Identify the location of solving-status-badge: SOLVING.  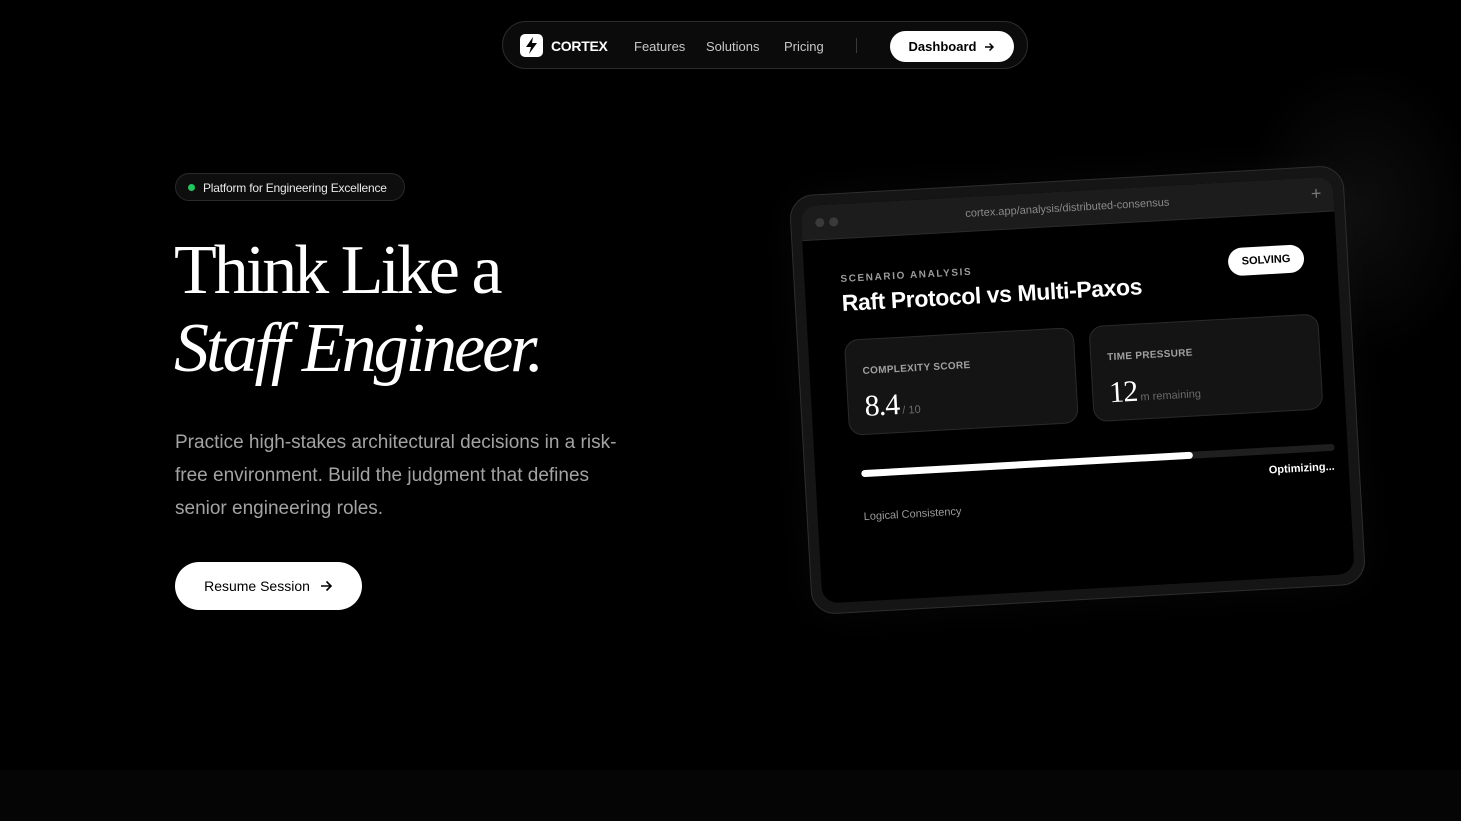
(1266, 260).